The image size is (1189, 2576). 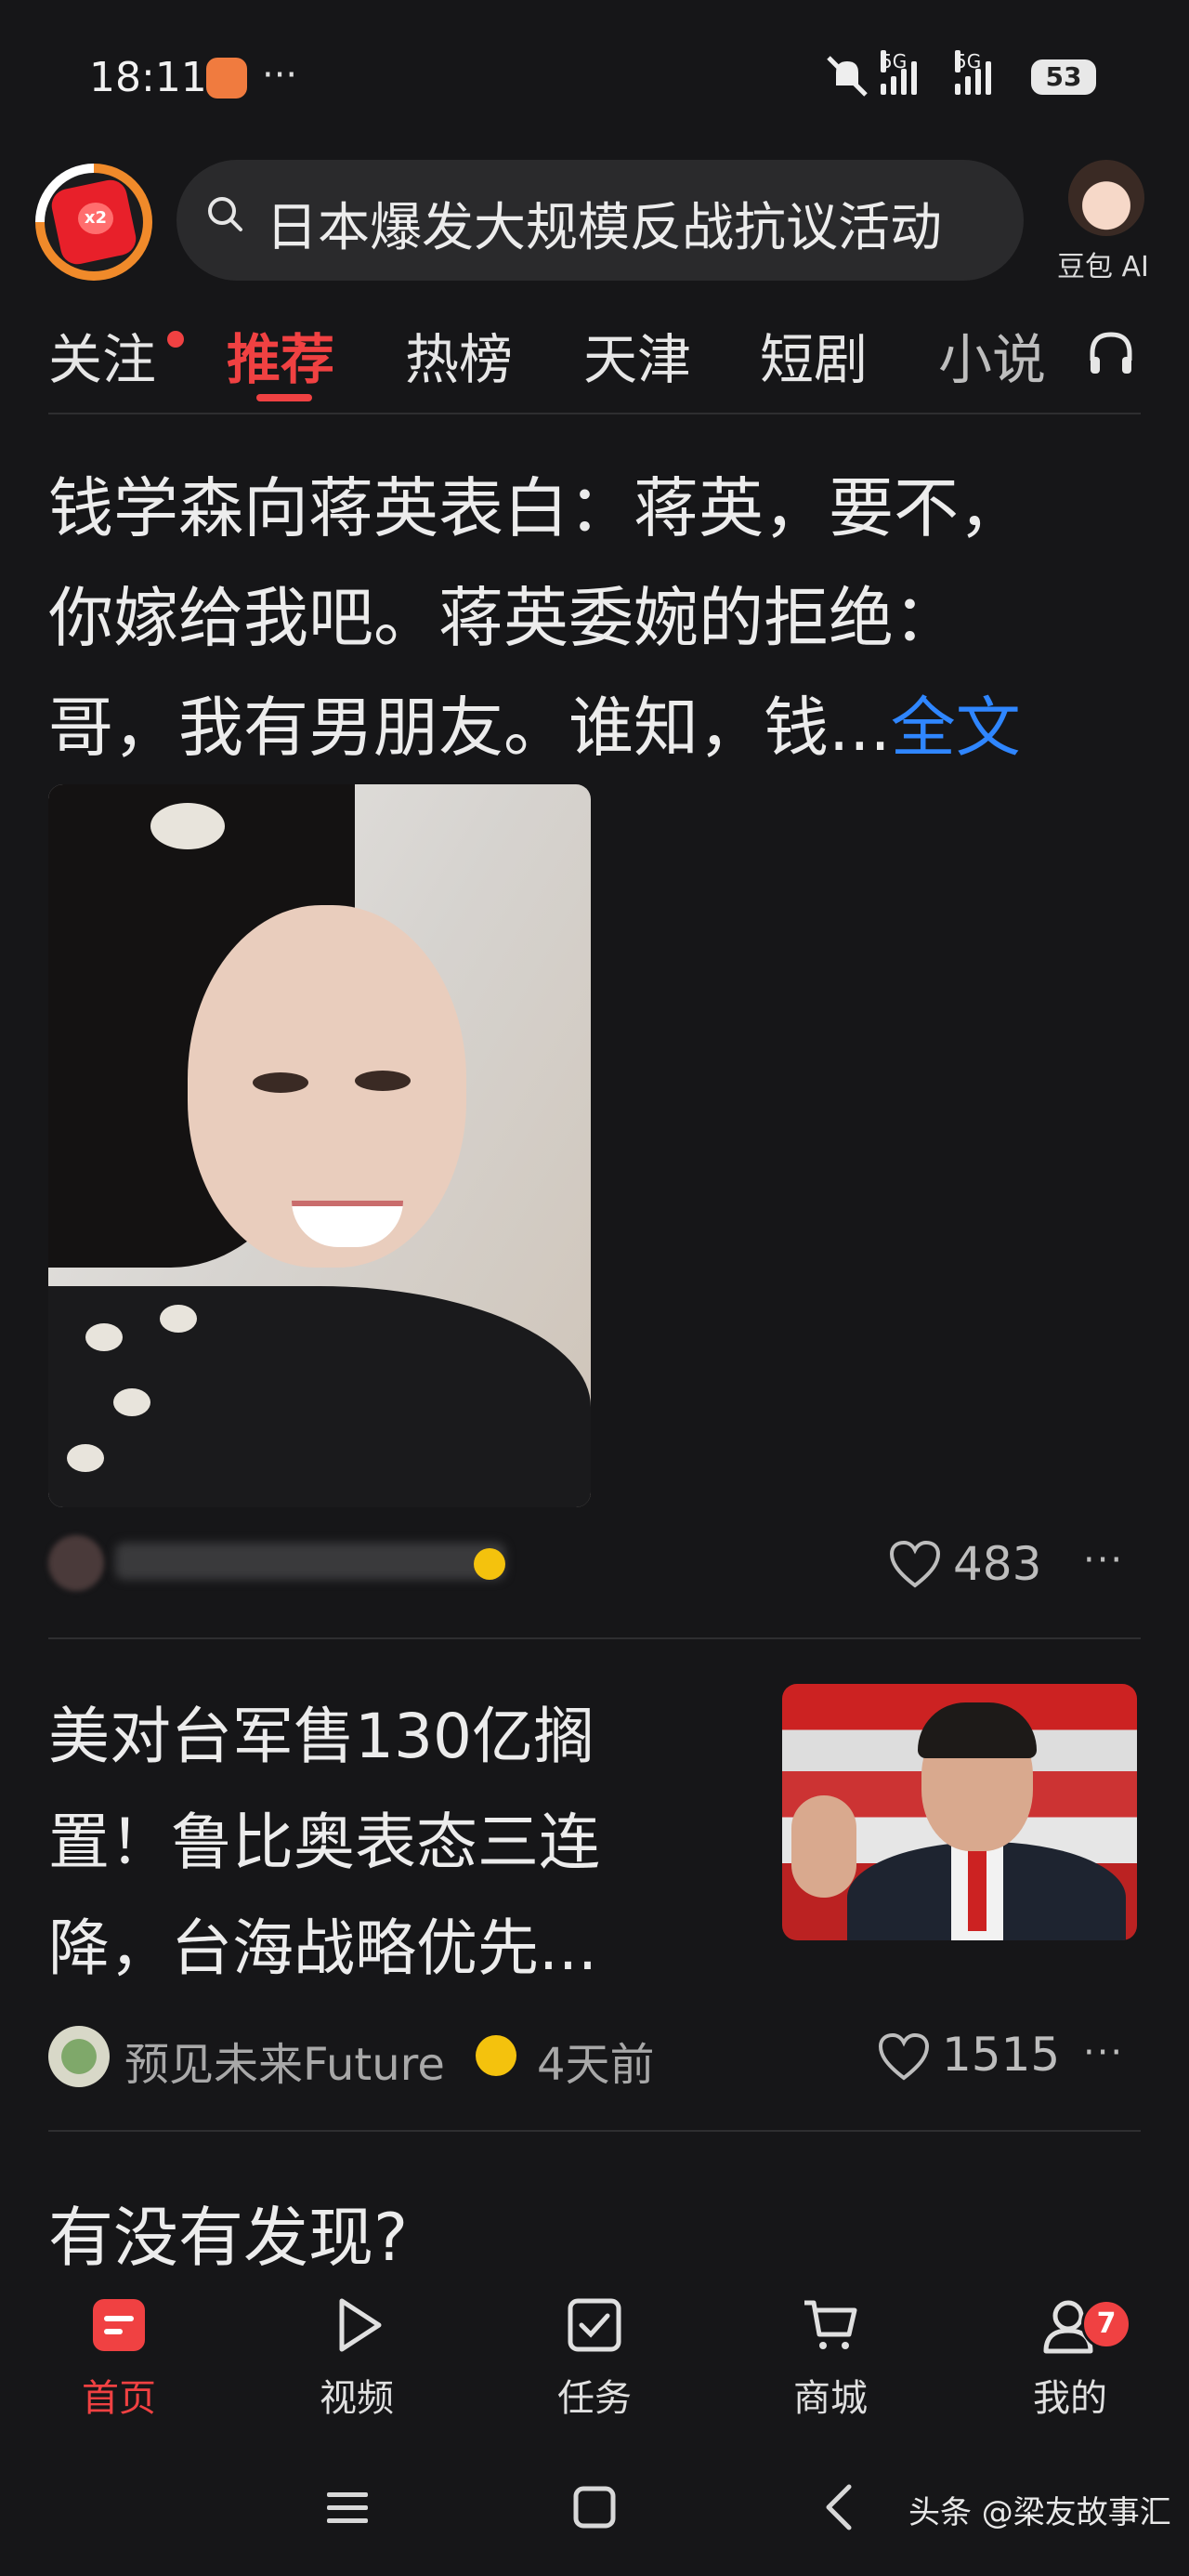 I want to click on tab-short-drama: 短剧, so click(x=814, y=355).